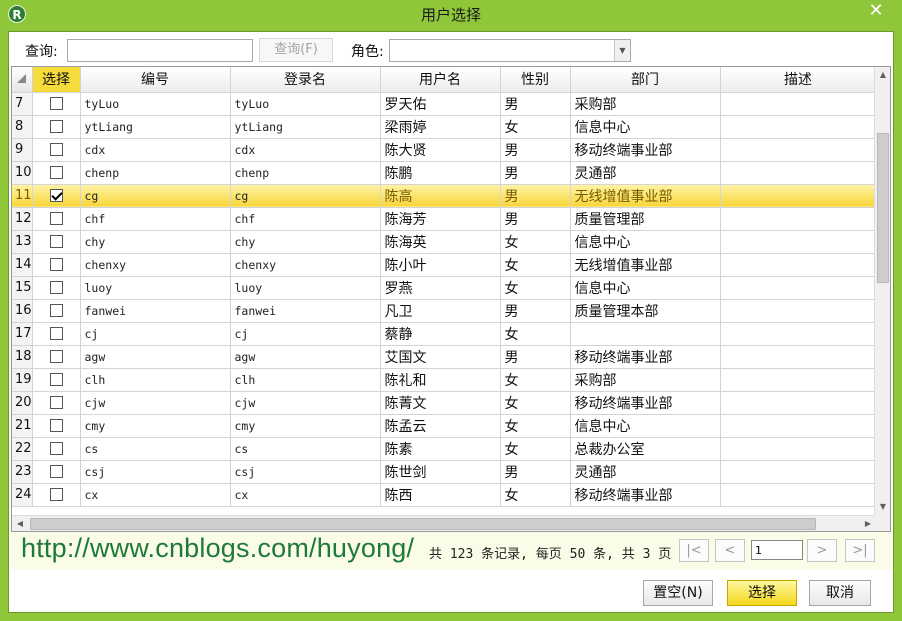  Describe the element at coordinates (444, 403) in the screenshot. I see `table-row: 20 cjw cjw 陈菁文女移动终端事业部` at that location.